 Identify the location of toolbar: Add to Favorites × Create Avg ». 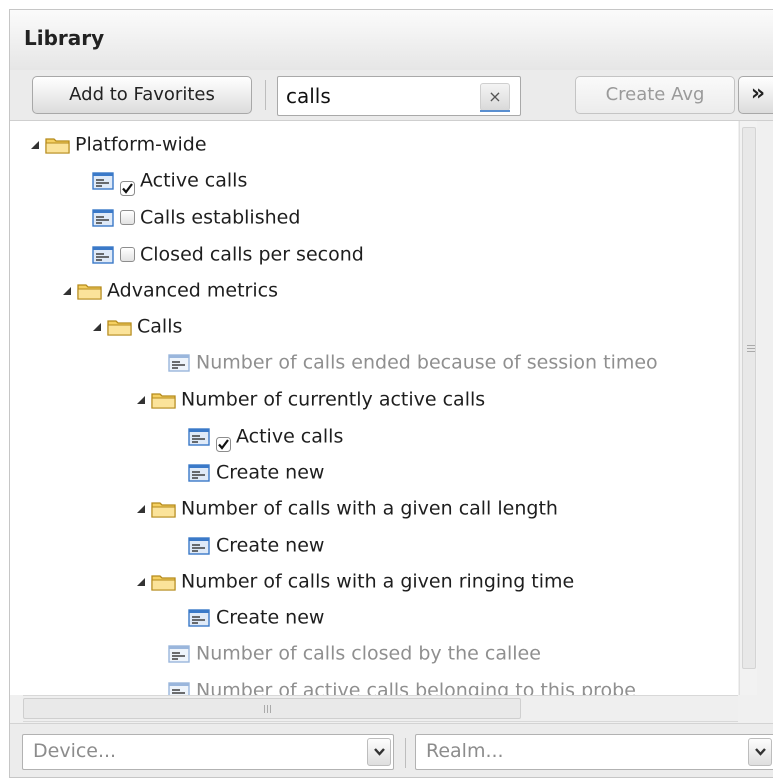
(391, 95).